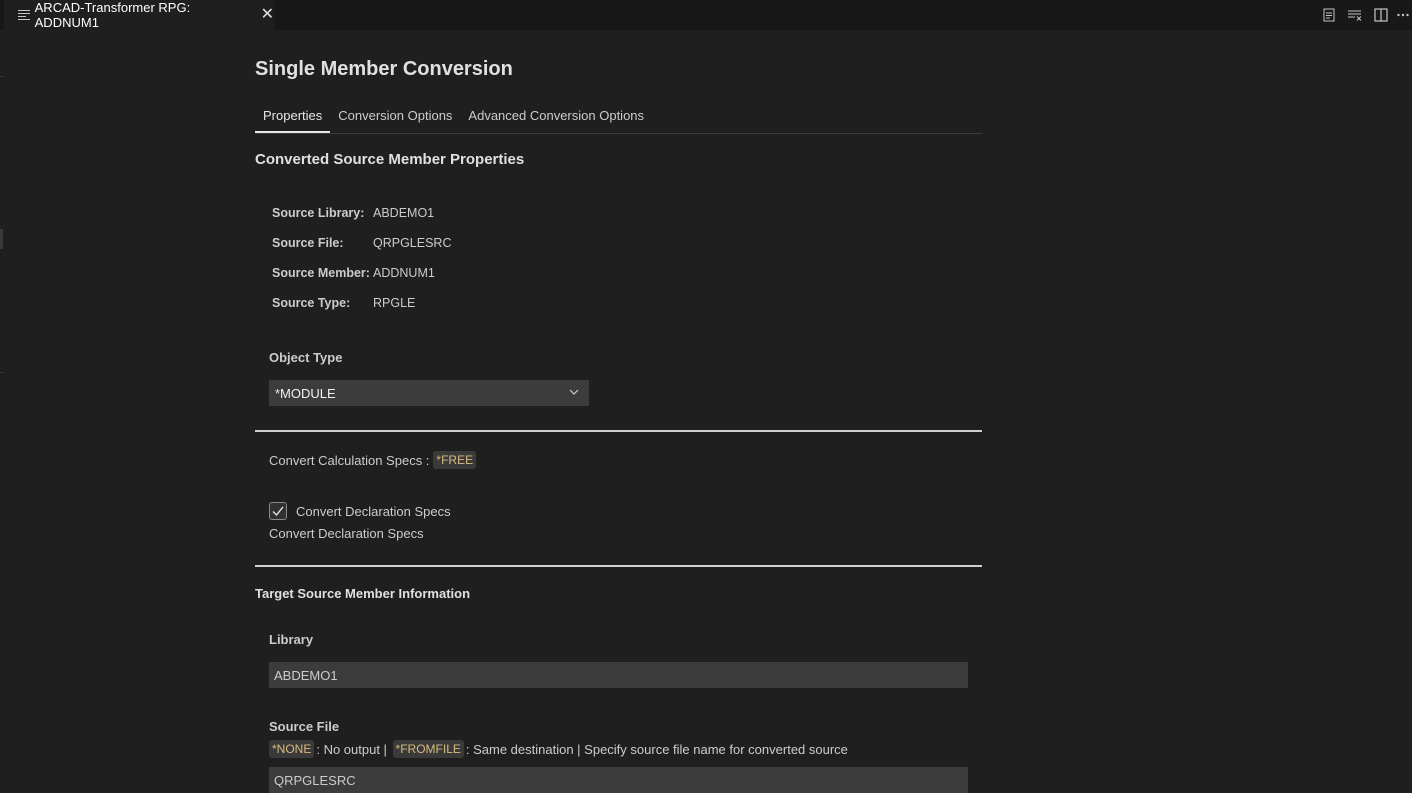 The height and width of the screenshot is (793, 1412). Describe the element at coordinates (308, 243) in the screenshot. I see `property-key: Source File:` at that location.